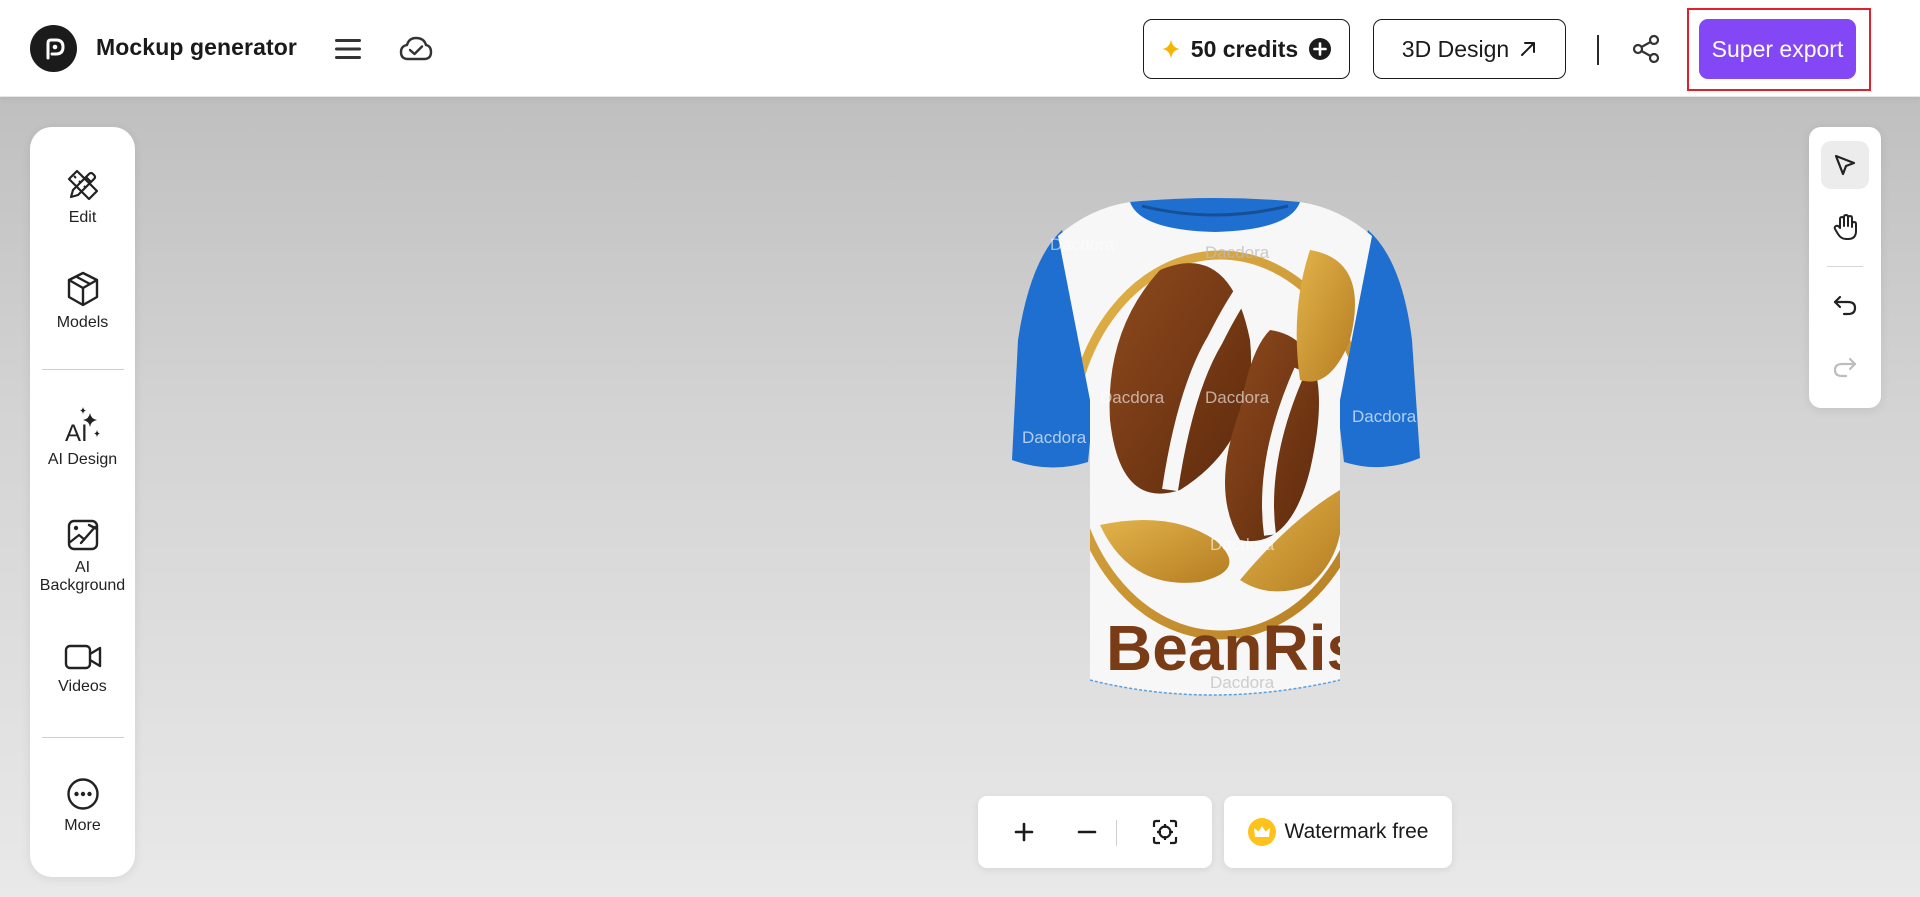  What do you see at coordinates (1261, 832) in the screenshot?
I see `crown-icon` at bounding box center [1261, 832].